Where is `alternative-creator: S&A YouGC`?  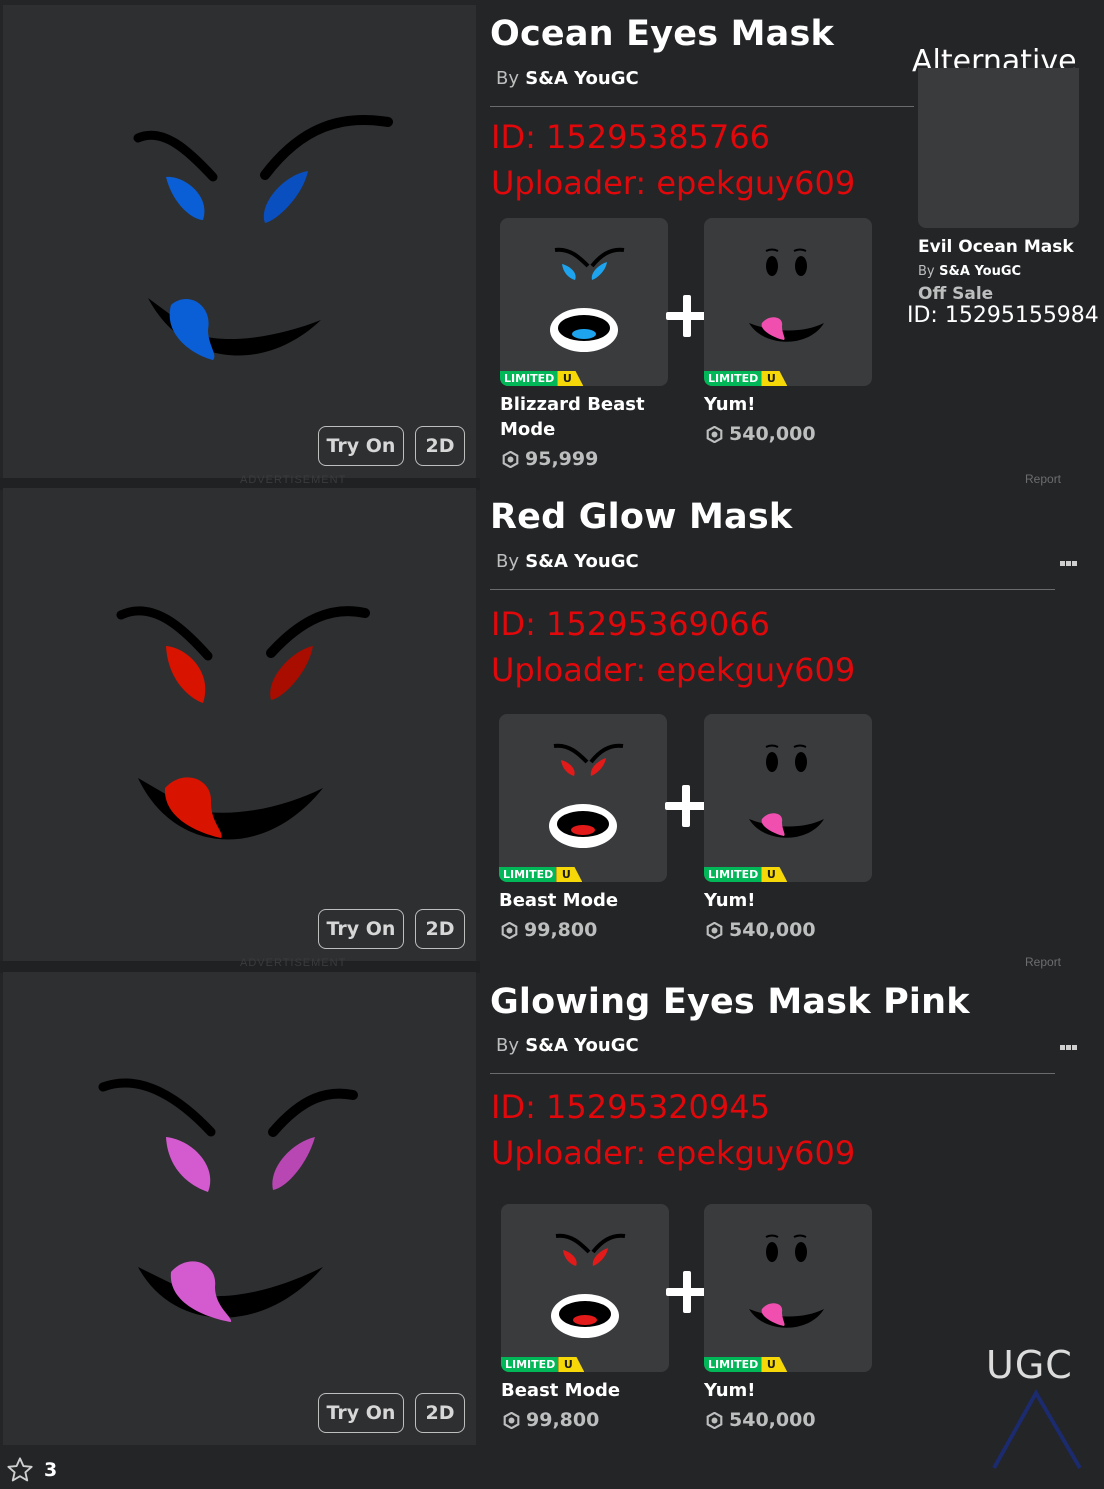 alternative-creator: S&A YouGC is located at coordinates (980, 271).